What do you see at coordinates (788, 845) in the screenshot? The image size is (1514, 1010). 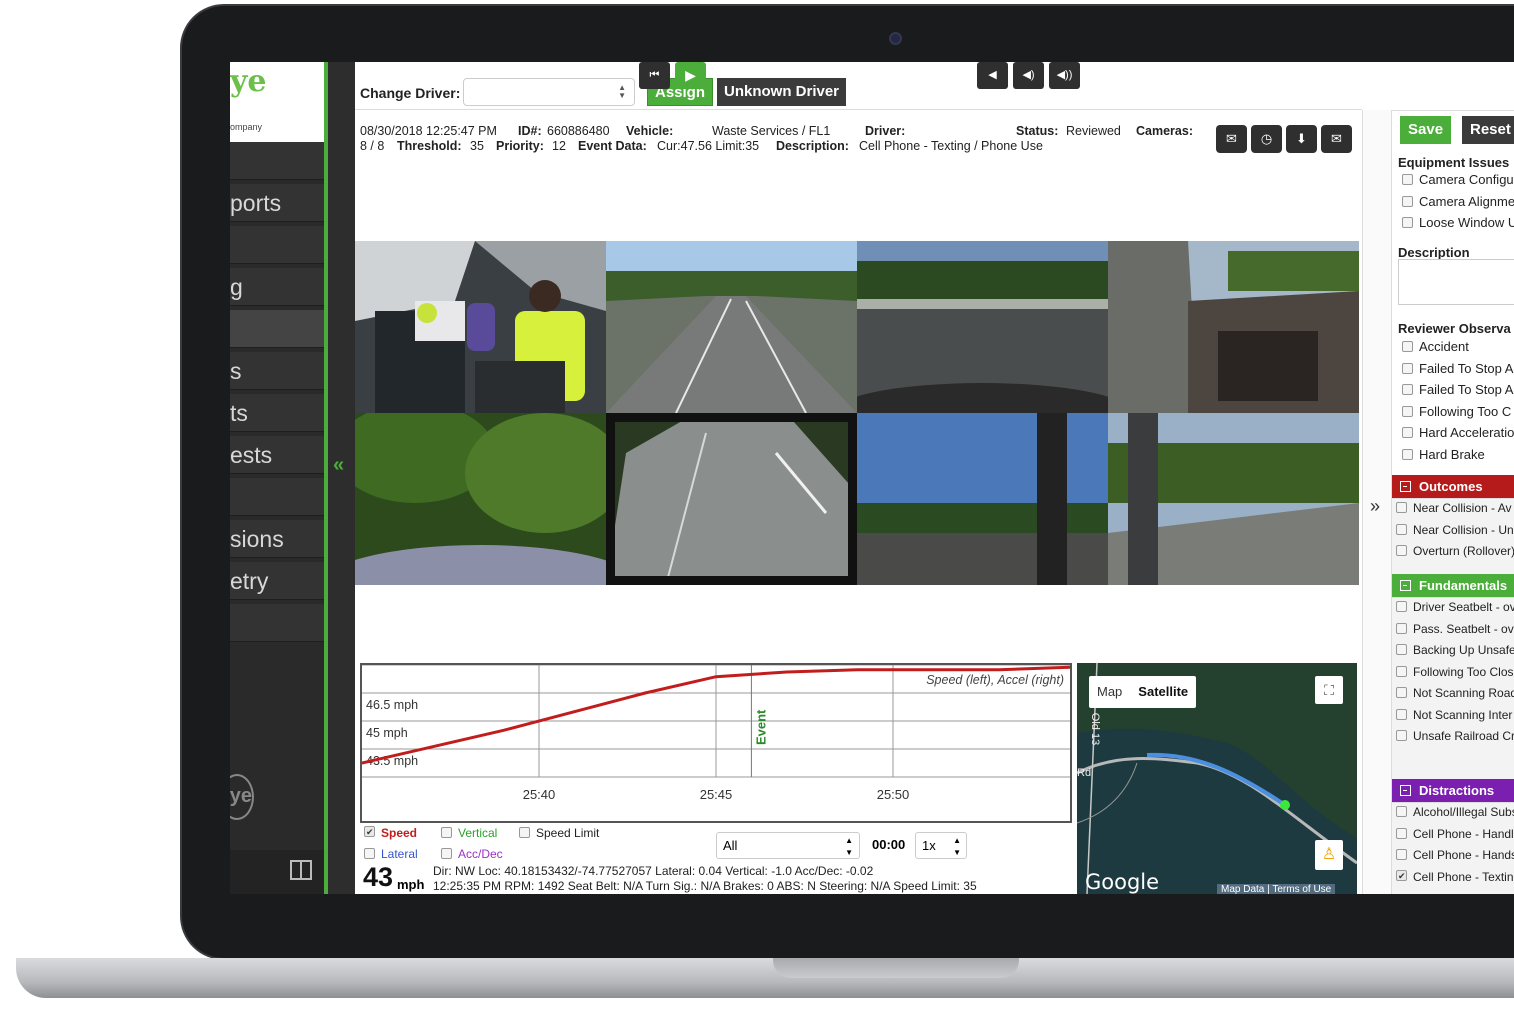 I see `camera-filter-select: All ▲ ▼` at bounding box center [788, 845].